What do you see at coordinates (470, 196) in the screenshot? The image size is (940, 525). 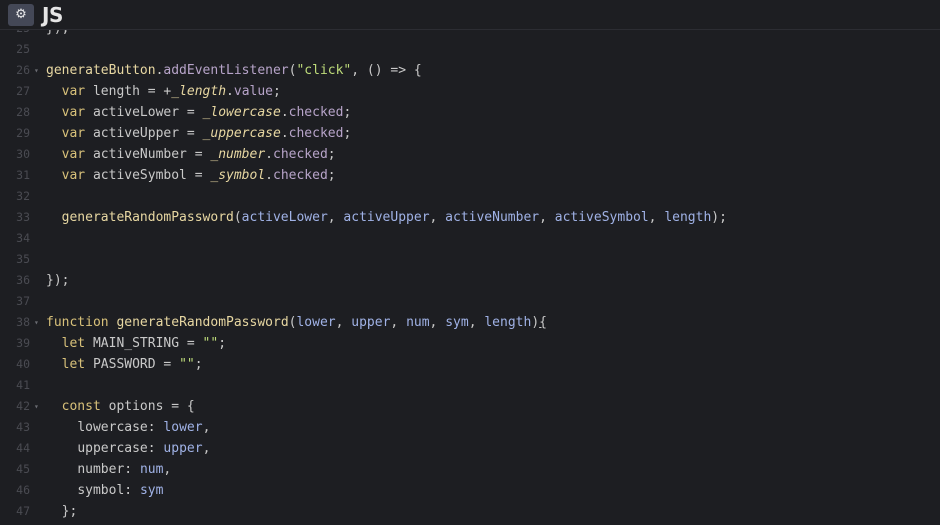 I see `code-line: 32` at bounding box center [470, 196].